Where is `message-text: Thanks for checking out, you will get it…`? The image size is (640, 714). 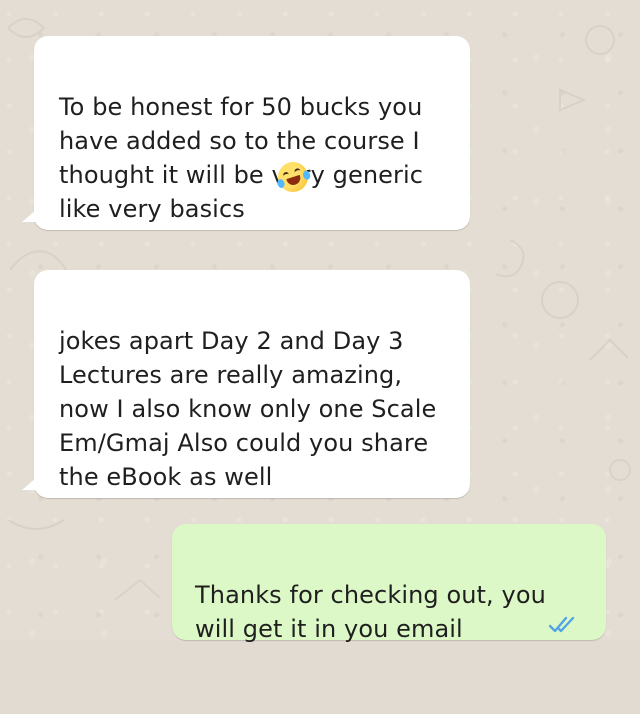 message-text: Thanks for checking out, you will get it… is located at coordinates (370, 612).